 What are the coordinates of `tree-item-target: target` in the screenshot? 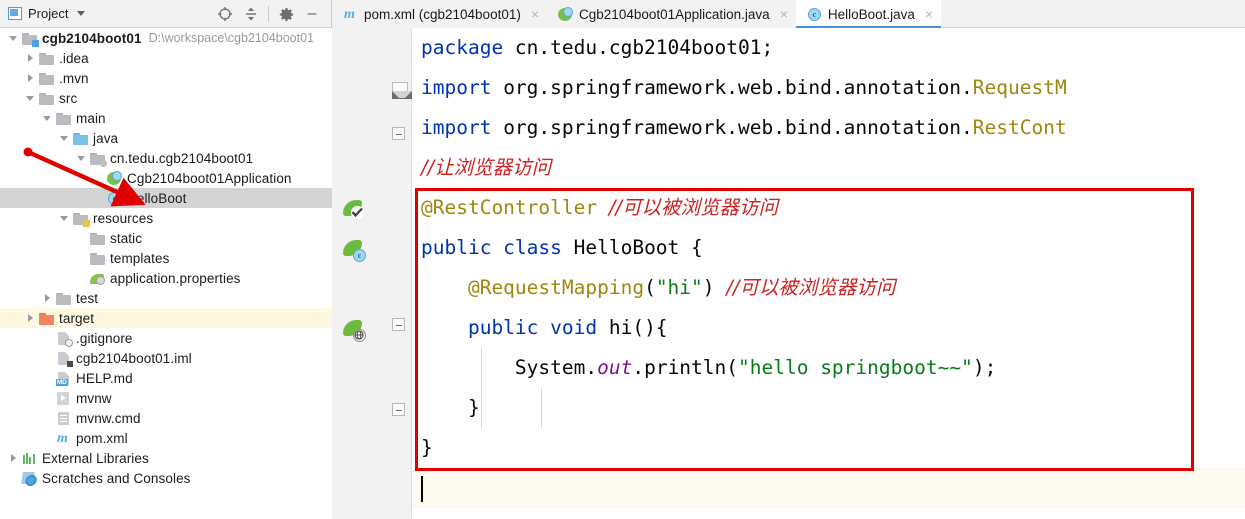 It's located at (166, 318).